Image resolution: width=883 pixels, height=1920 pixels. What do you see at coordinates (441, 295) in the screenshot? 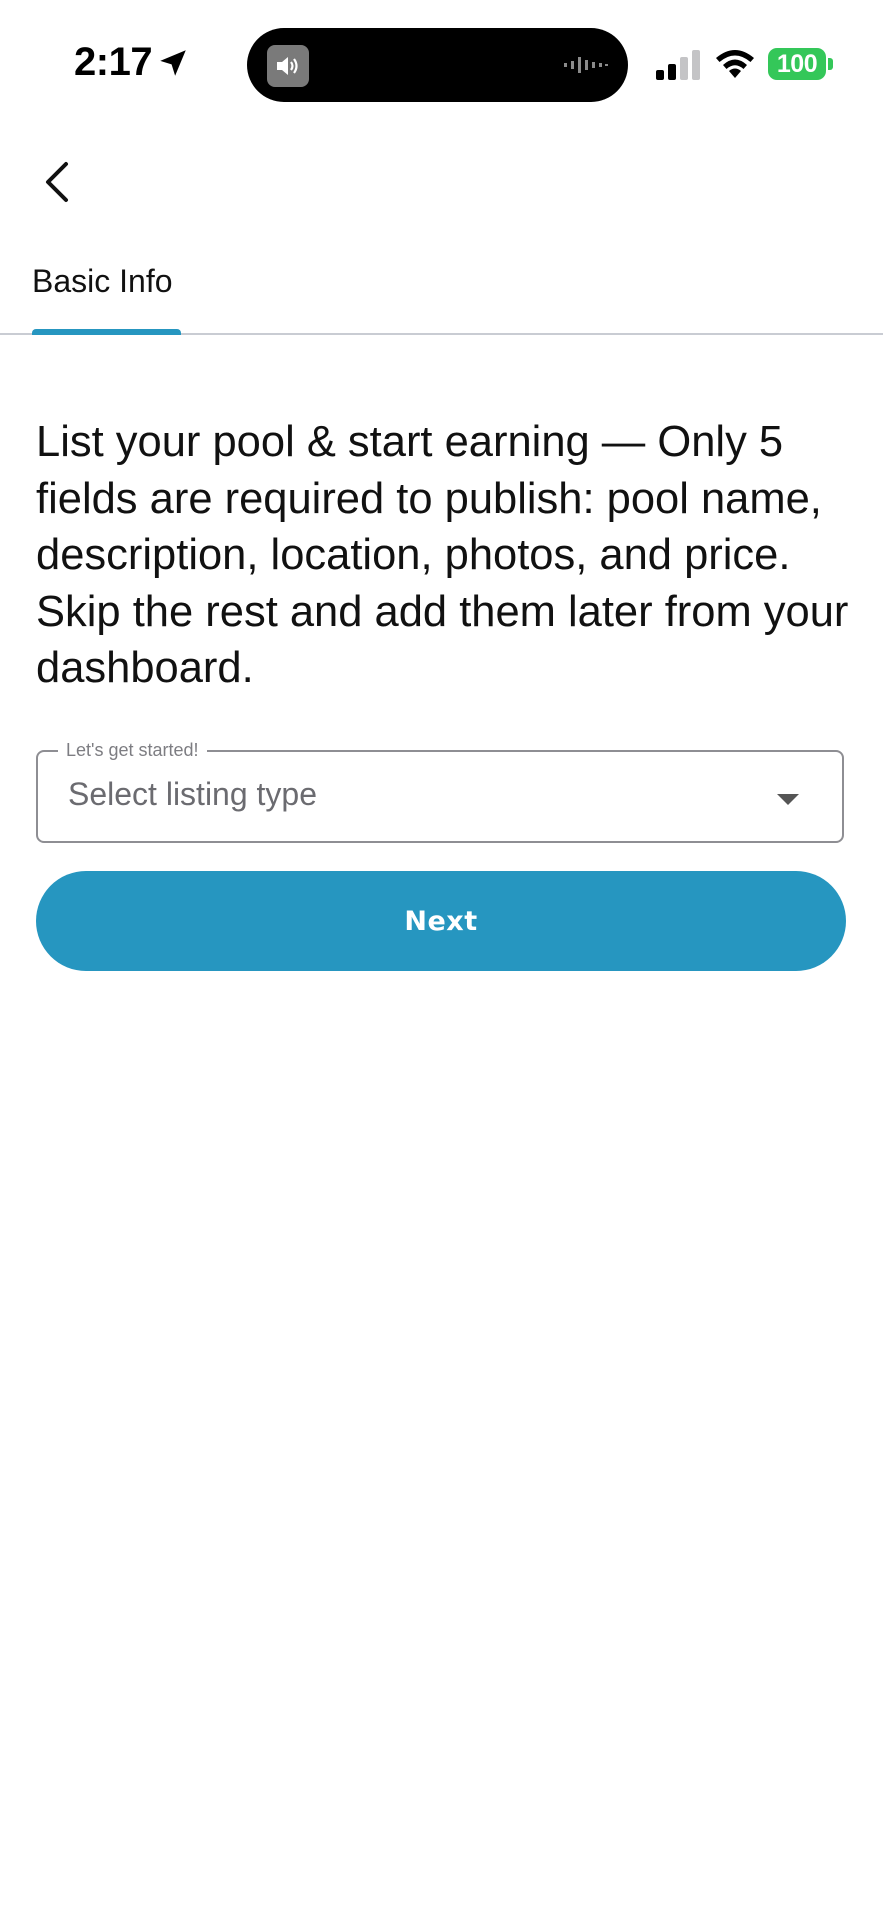
I see `tab-bar: Basic Info` at bounding box center [441, 295].